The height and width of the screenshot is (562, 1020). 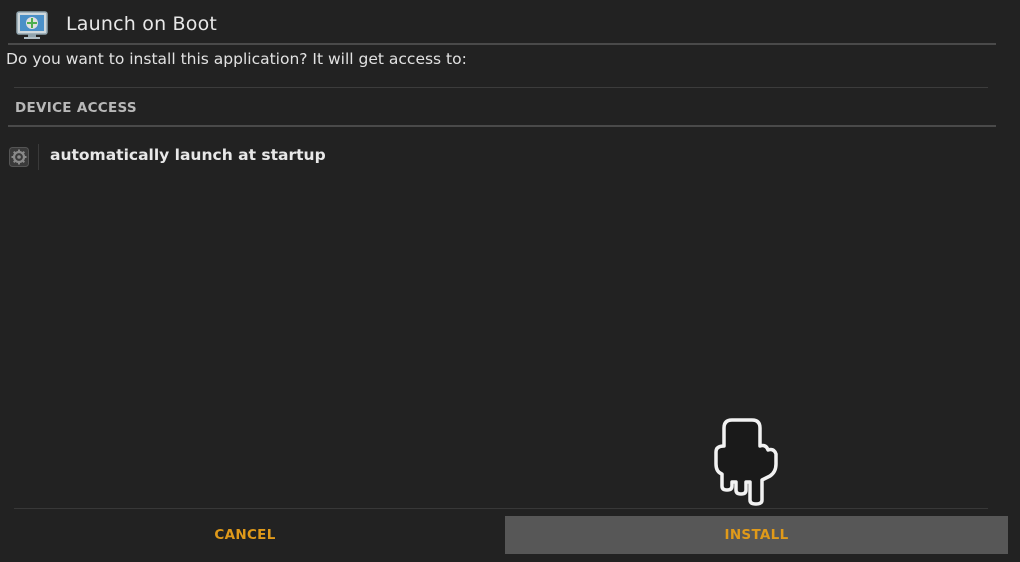 I want to click on header-divider, so click(x=502, y=44).